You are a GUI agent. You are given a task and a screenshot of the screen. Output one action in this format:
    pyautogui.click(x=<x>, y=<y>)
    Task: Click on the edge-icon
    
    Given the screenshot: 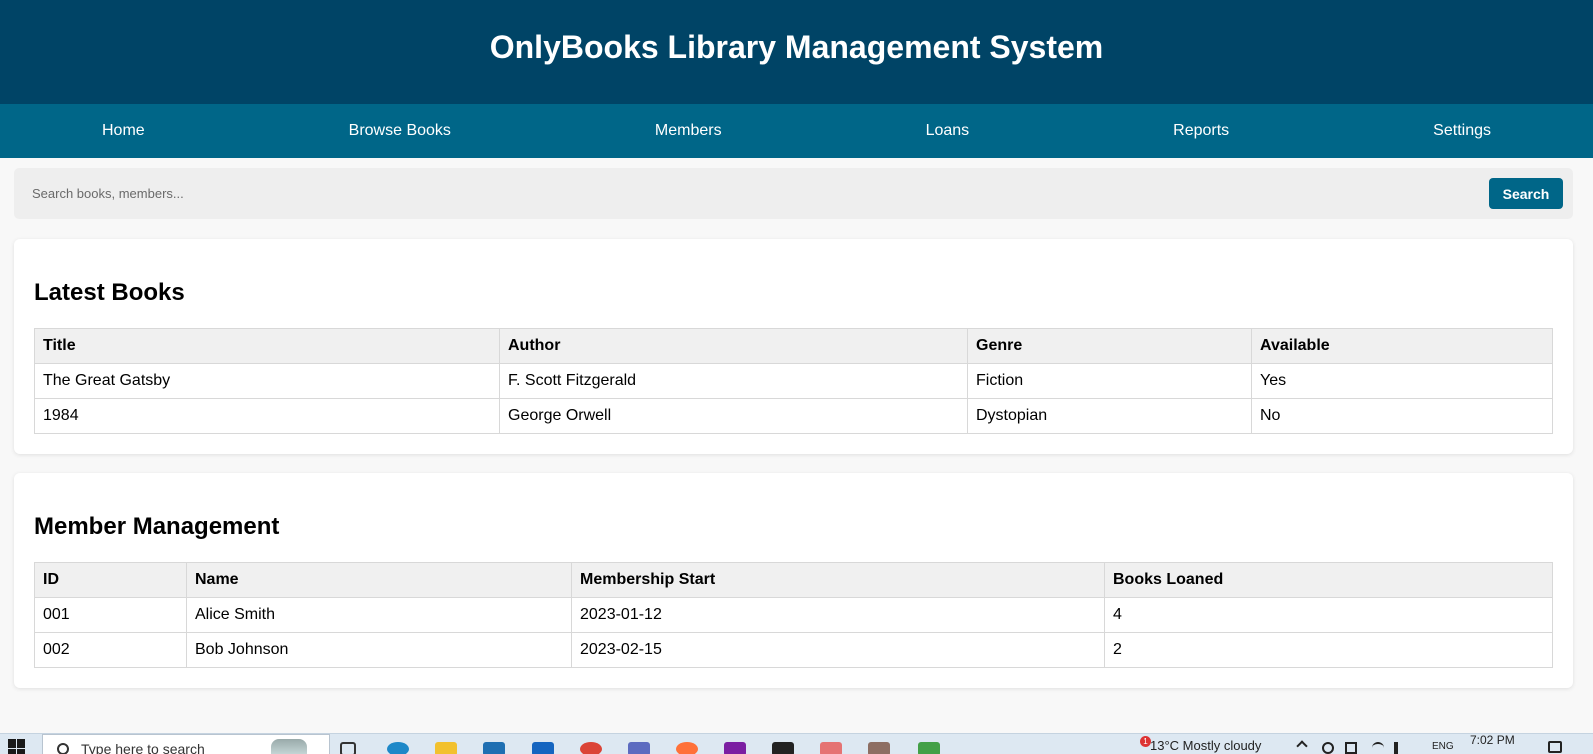 What is the action you would take?
    pyautogui.click(x=398, y=748)
    